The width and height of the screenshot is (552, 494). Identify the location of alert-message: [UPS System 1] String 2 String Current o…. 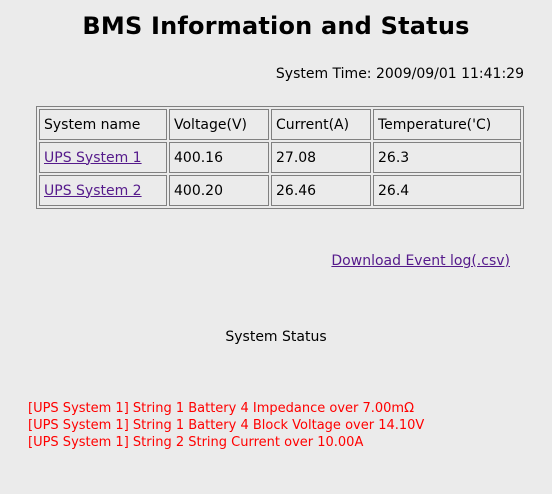
(196, 442).